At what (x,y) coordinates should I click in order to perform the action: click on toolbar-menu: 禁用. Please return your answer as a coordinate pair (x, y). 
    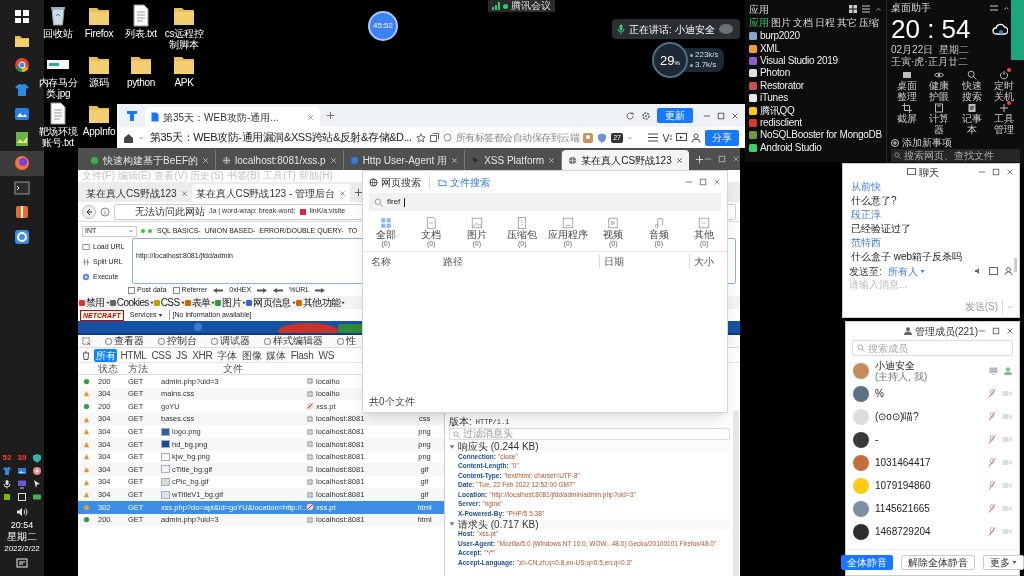
    Looking at the image, I should click on (94, 302).